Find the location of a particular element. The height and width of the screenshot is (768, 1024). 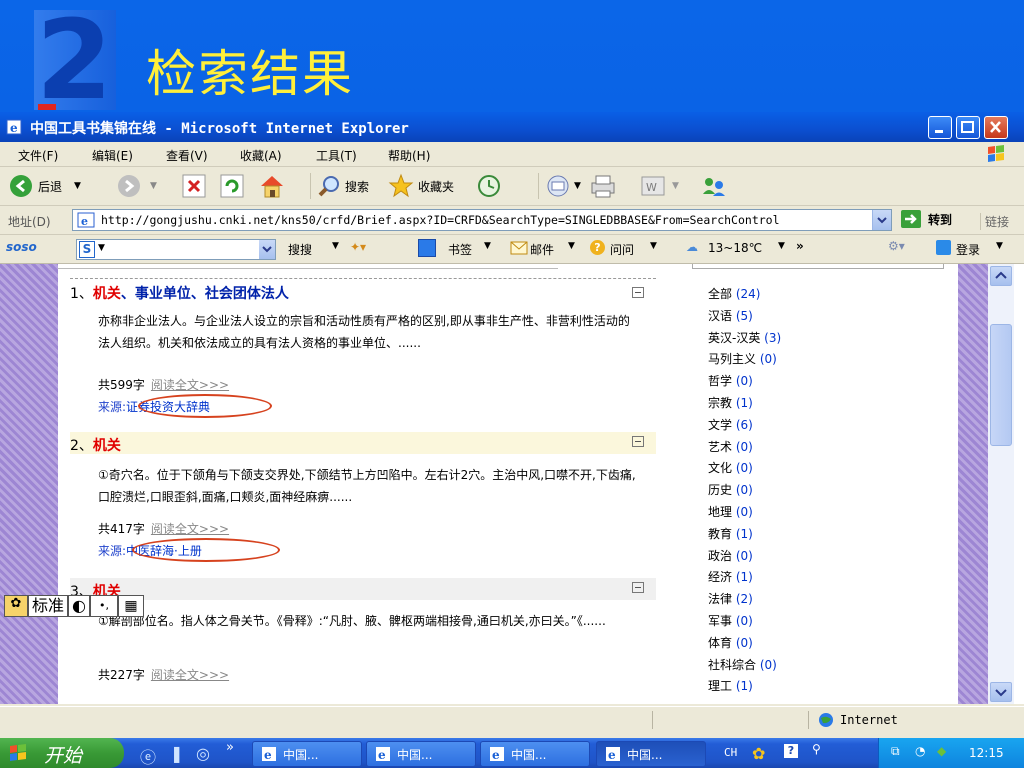

scroll-thumb is located at coordinates (1001, 385).